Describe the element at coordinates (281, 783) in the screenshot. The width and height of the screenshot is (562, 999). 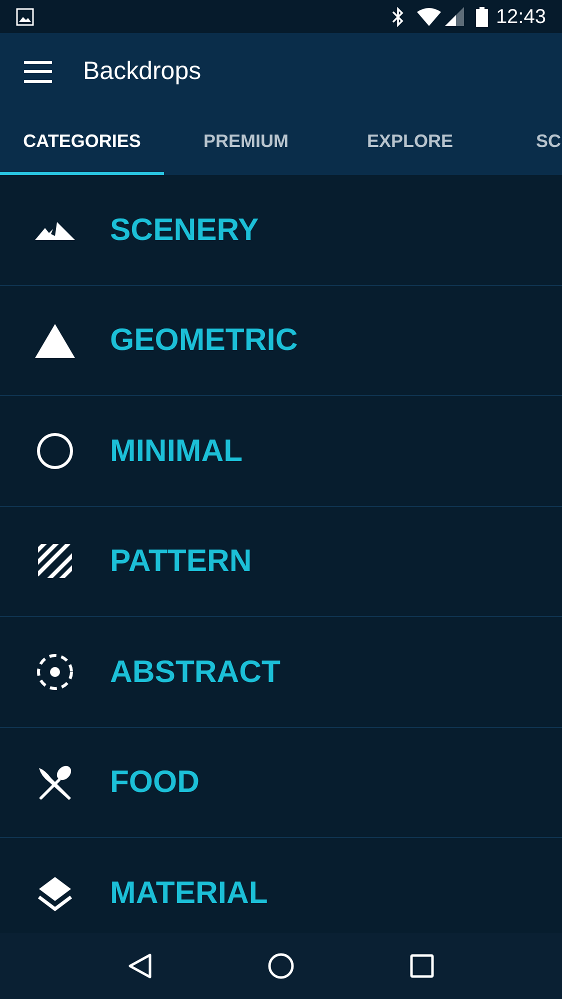
I see `category-item: FOOD` at that location.